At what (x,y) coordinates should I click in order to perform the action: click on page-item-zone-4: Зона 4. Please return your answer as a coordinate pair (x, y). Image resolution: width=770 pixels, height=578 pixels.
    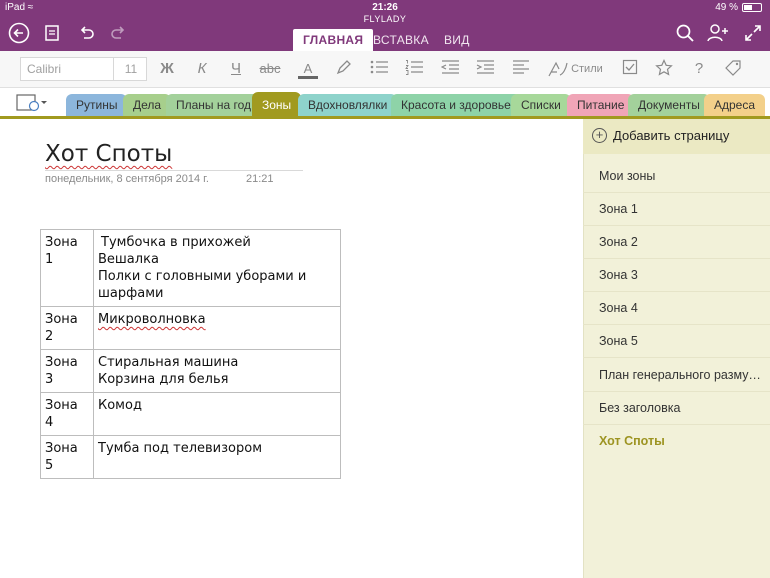
    Looking at the image, I should click on (676, 308).